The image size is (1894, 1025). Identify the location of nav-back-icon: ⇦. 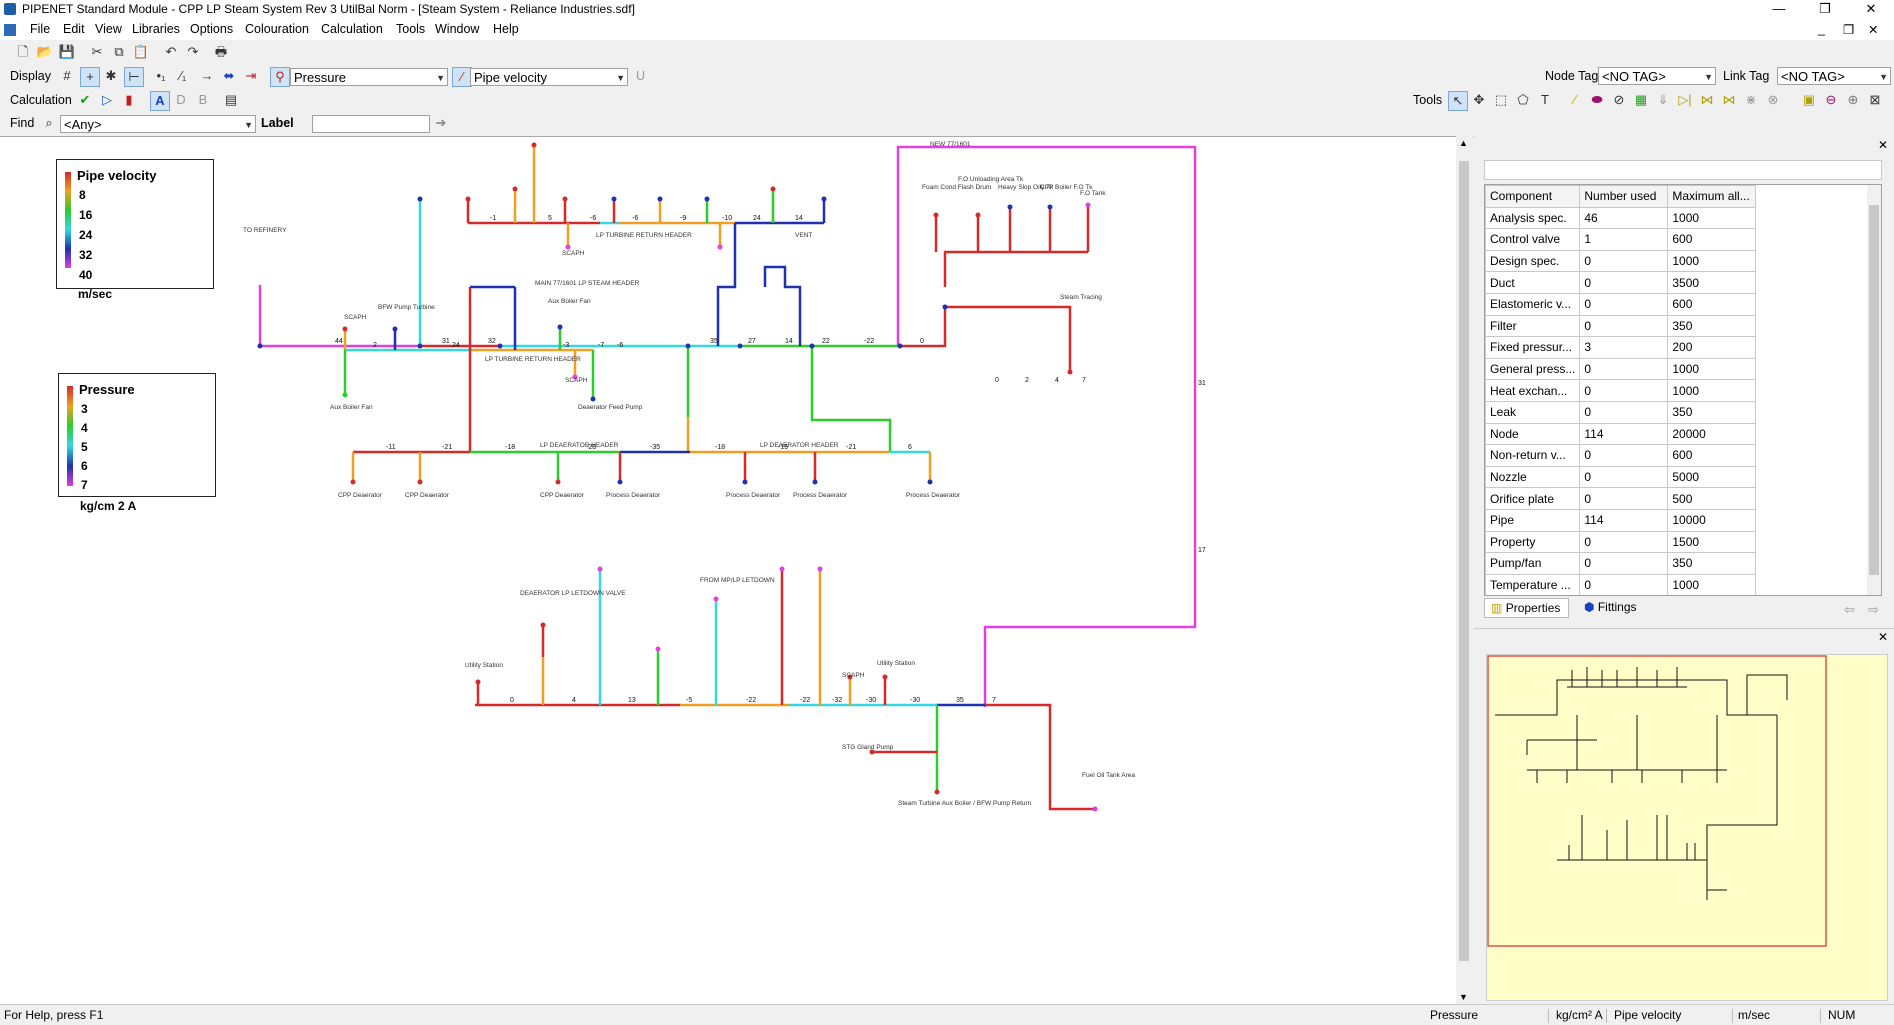
(1849, 610).